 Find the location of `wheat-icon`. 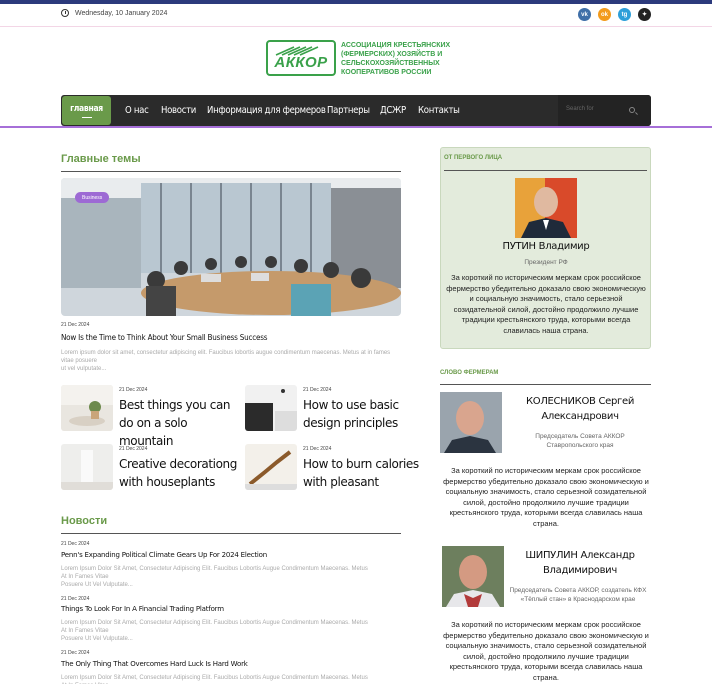

wheat-icon is located at coordinates (297, 51).